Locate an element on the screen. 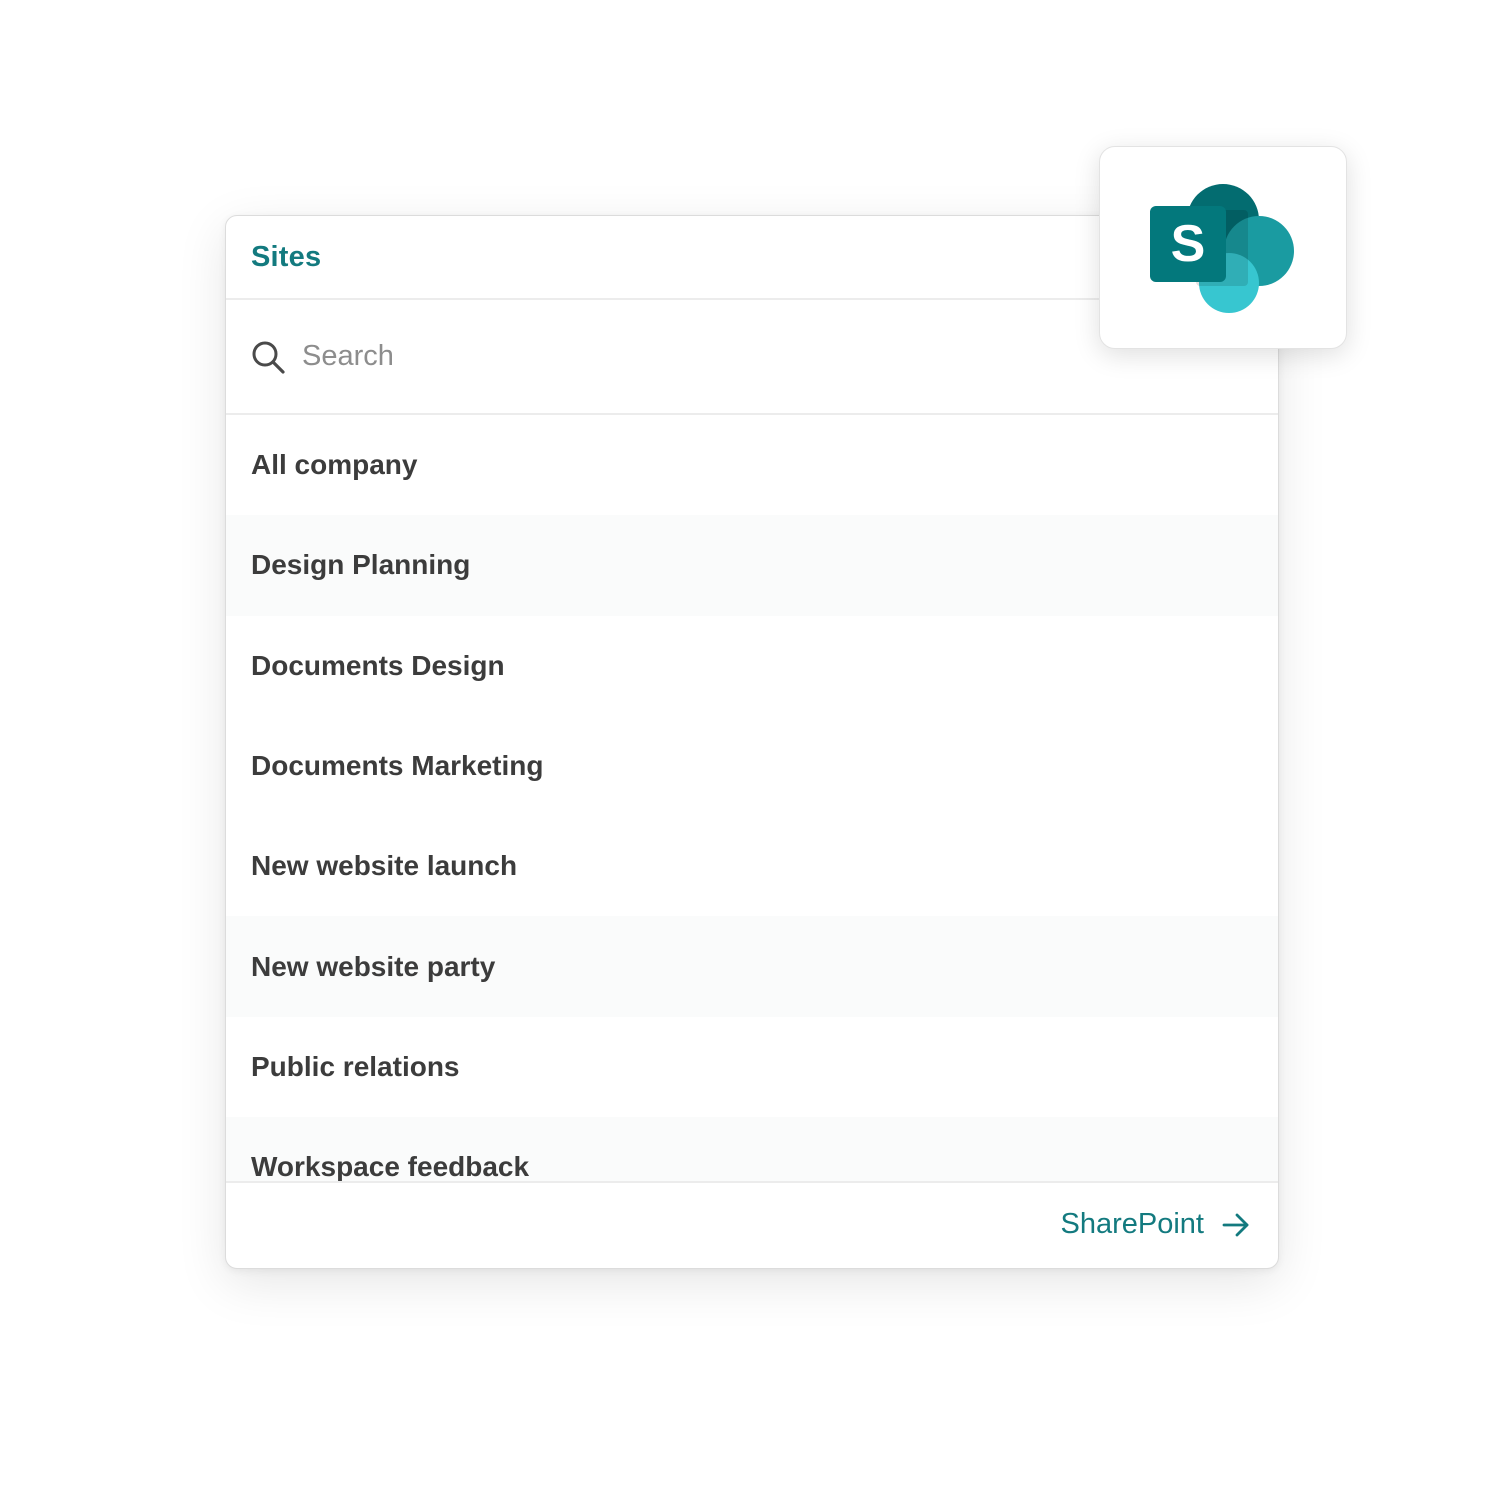 The image size is (1500, 1500). sharepoint-logo-letter: S is located at coordinates (1188, 244).